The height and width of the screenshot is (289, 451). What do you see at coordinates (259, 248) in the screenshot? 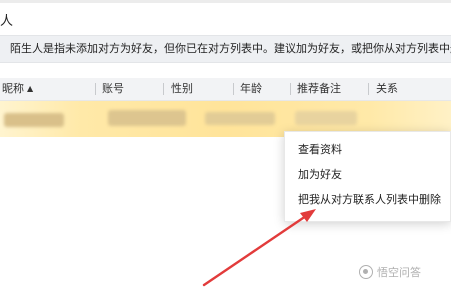
I see `red-arrow-annotation` at bounding box center [259, 248].